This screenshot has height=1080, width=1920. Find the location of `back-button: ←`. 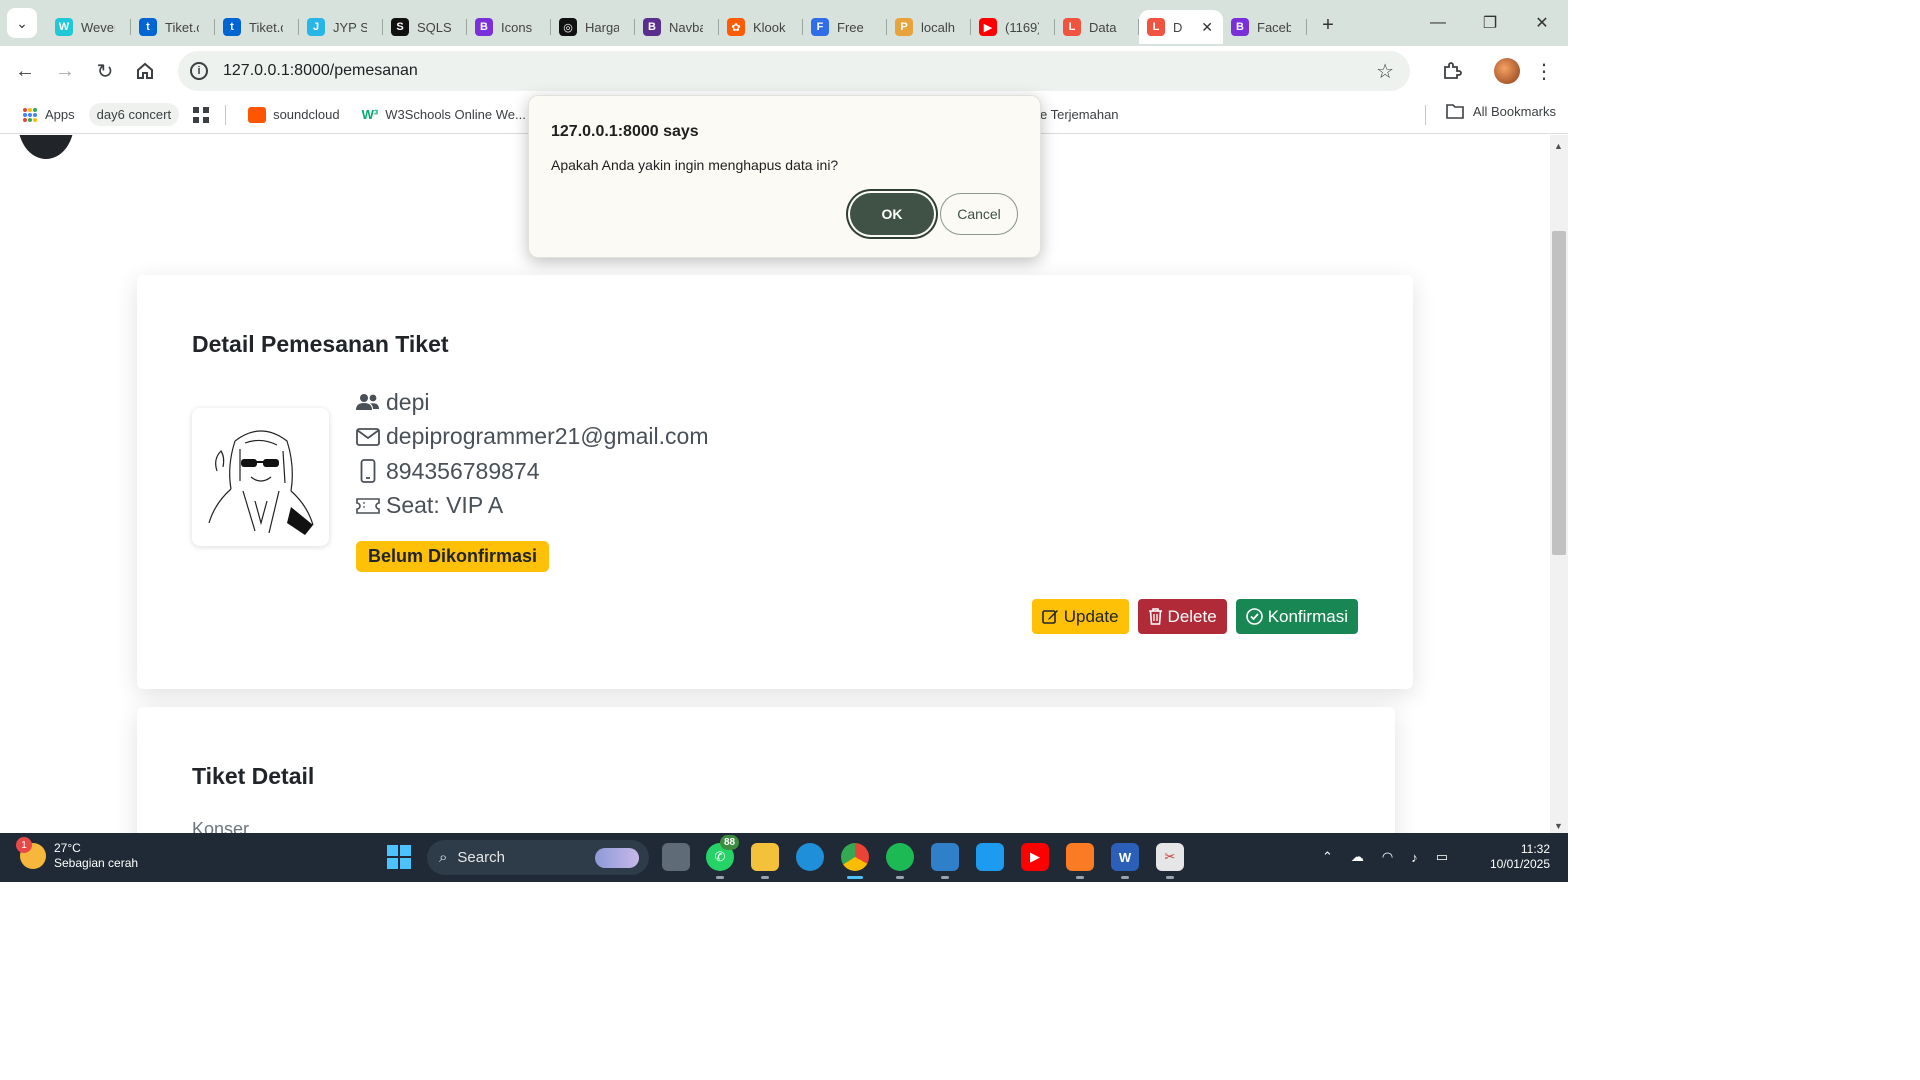

back-button: ← is located at coordinates (25, 71).